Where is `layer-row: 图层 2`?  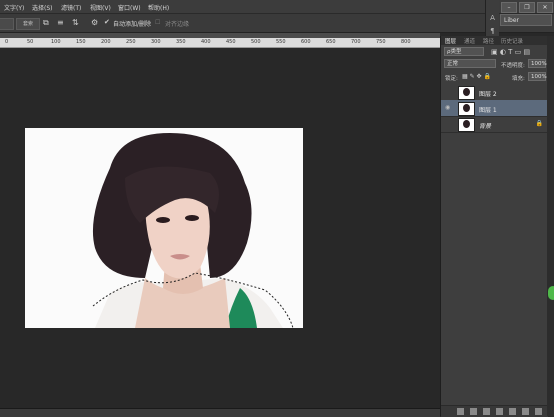 layer-row: 图层 2 is located at coordinates (494, 92).